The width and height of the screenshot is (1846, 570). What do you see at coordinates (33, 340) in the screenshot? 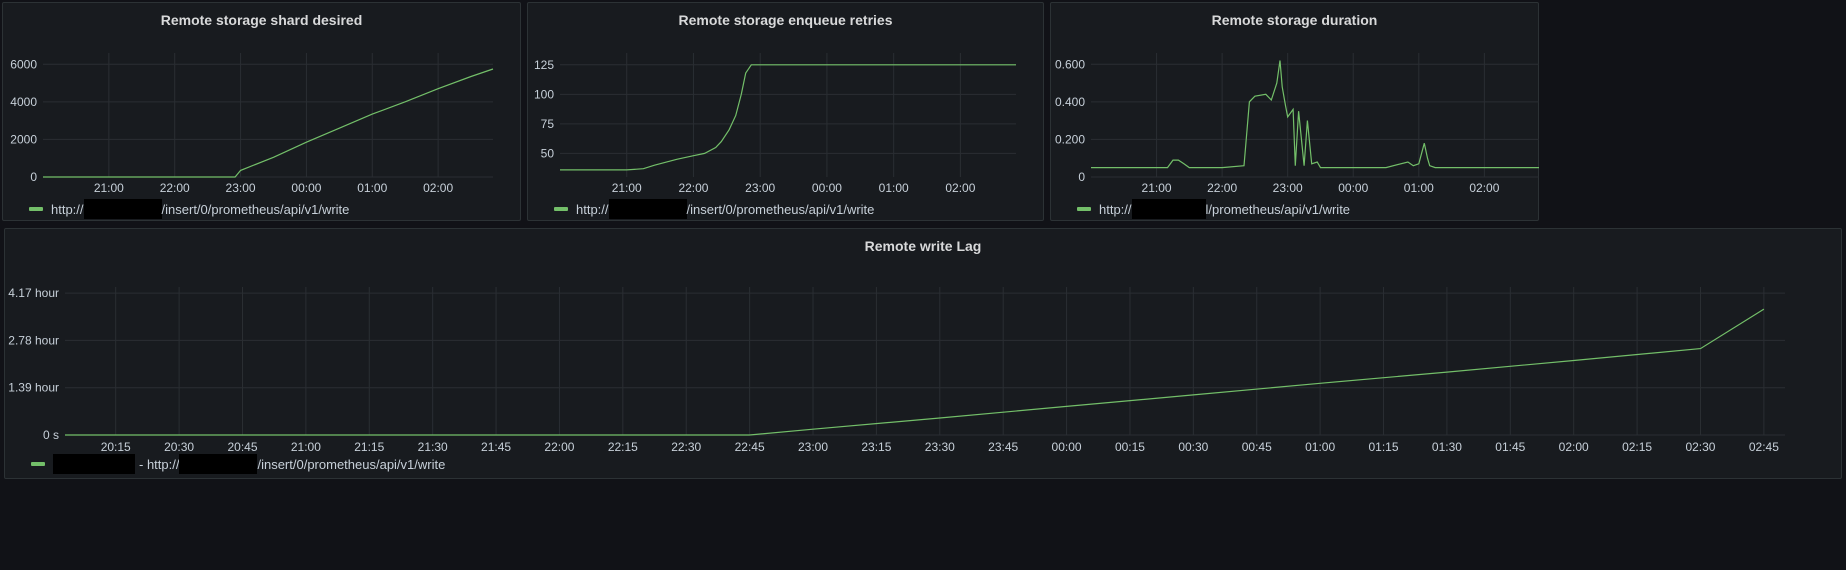
I see `y-tick-label: 2.78 hour` at bounding box center [33, 340].